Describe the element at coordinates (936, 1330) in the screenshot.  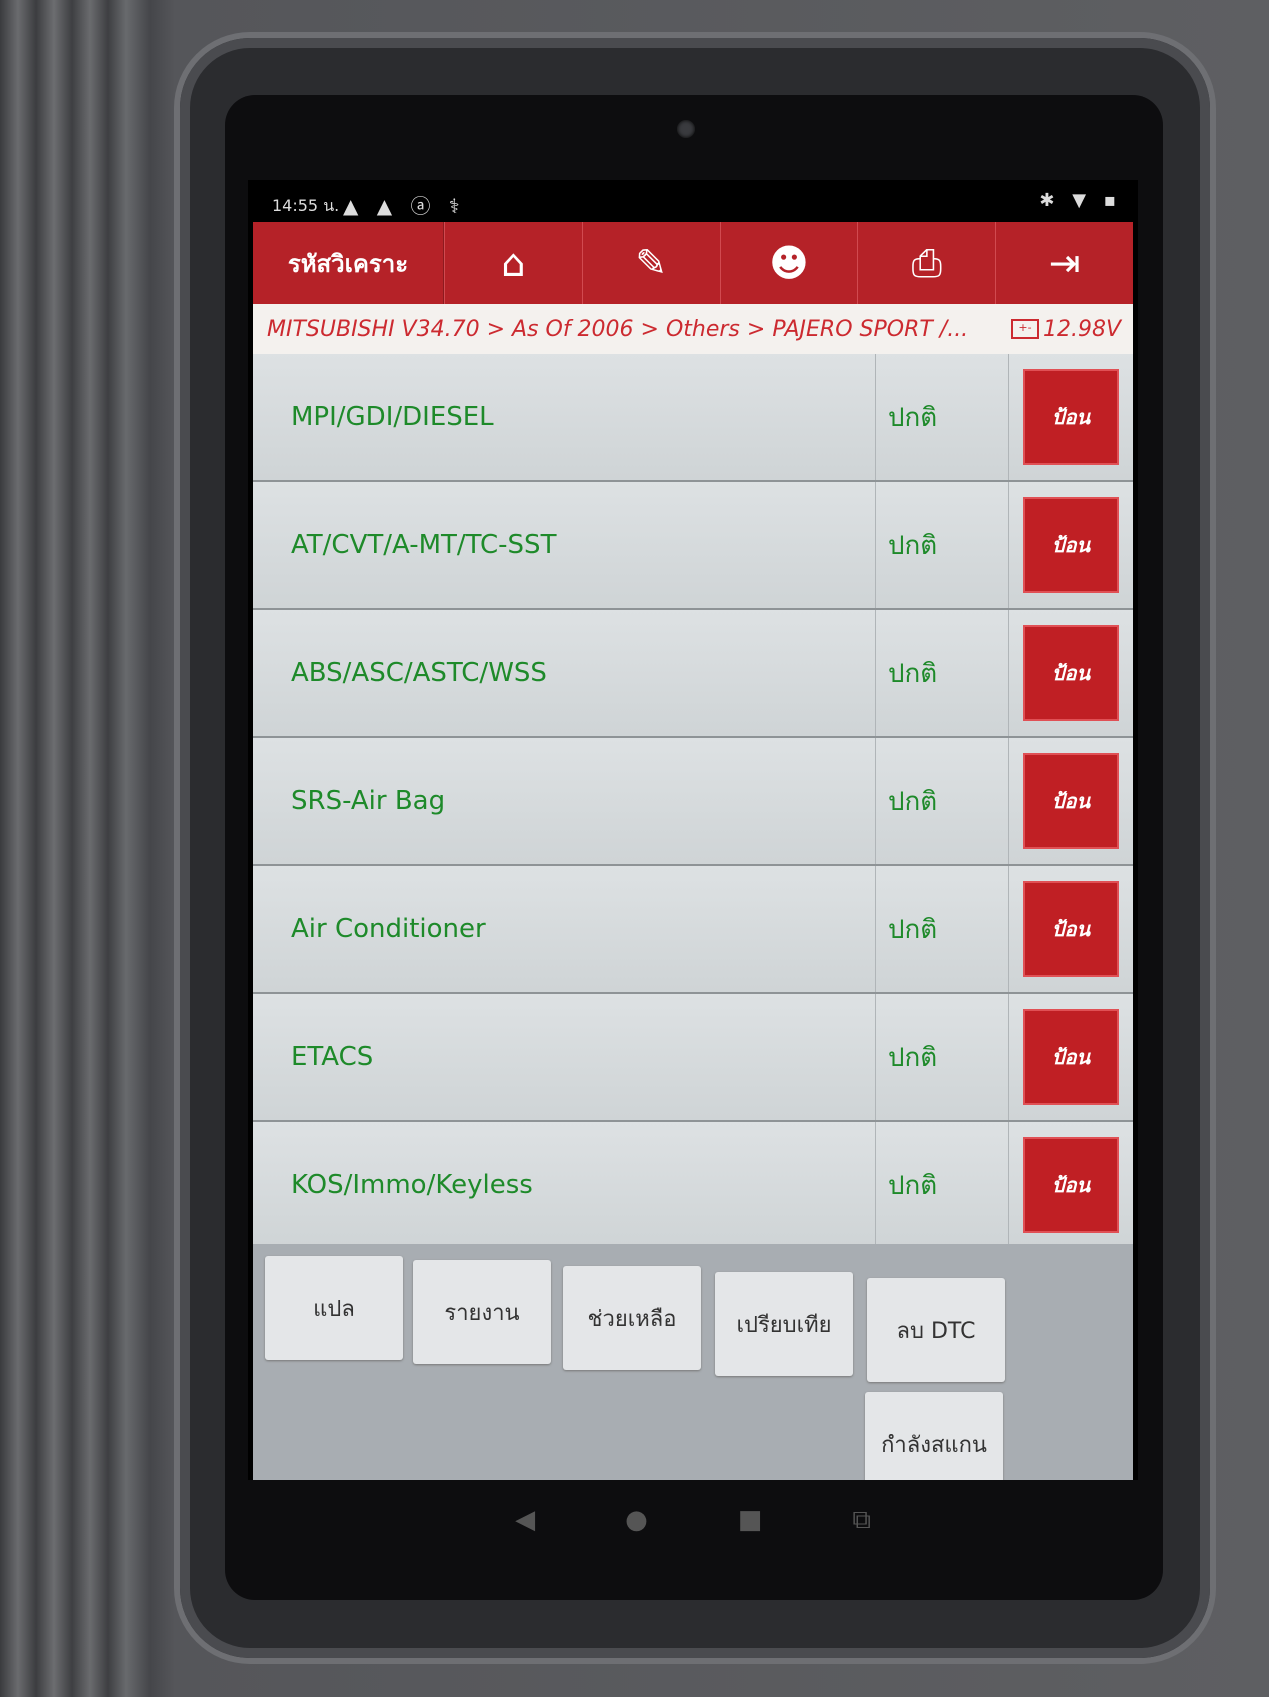
I see `clear-dtc-button: ลบ DTC` at that location.